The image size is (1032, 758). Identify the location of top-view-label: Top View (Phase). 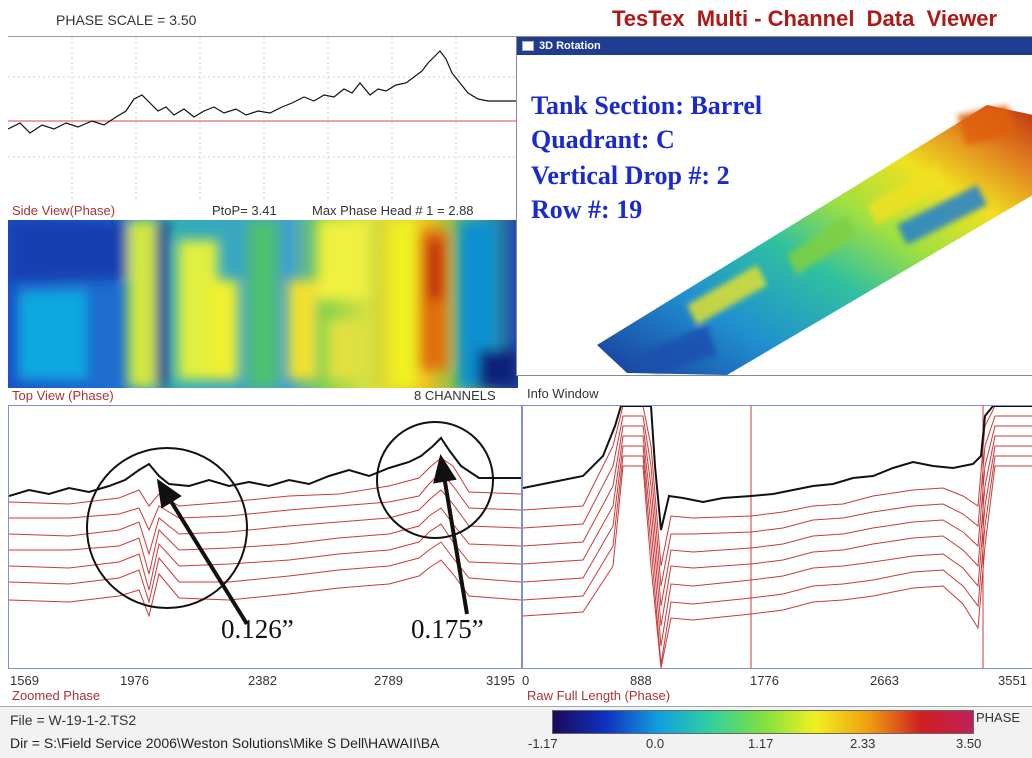
(63, 395).